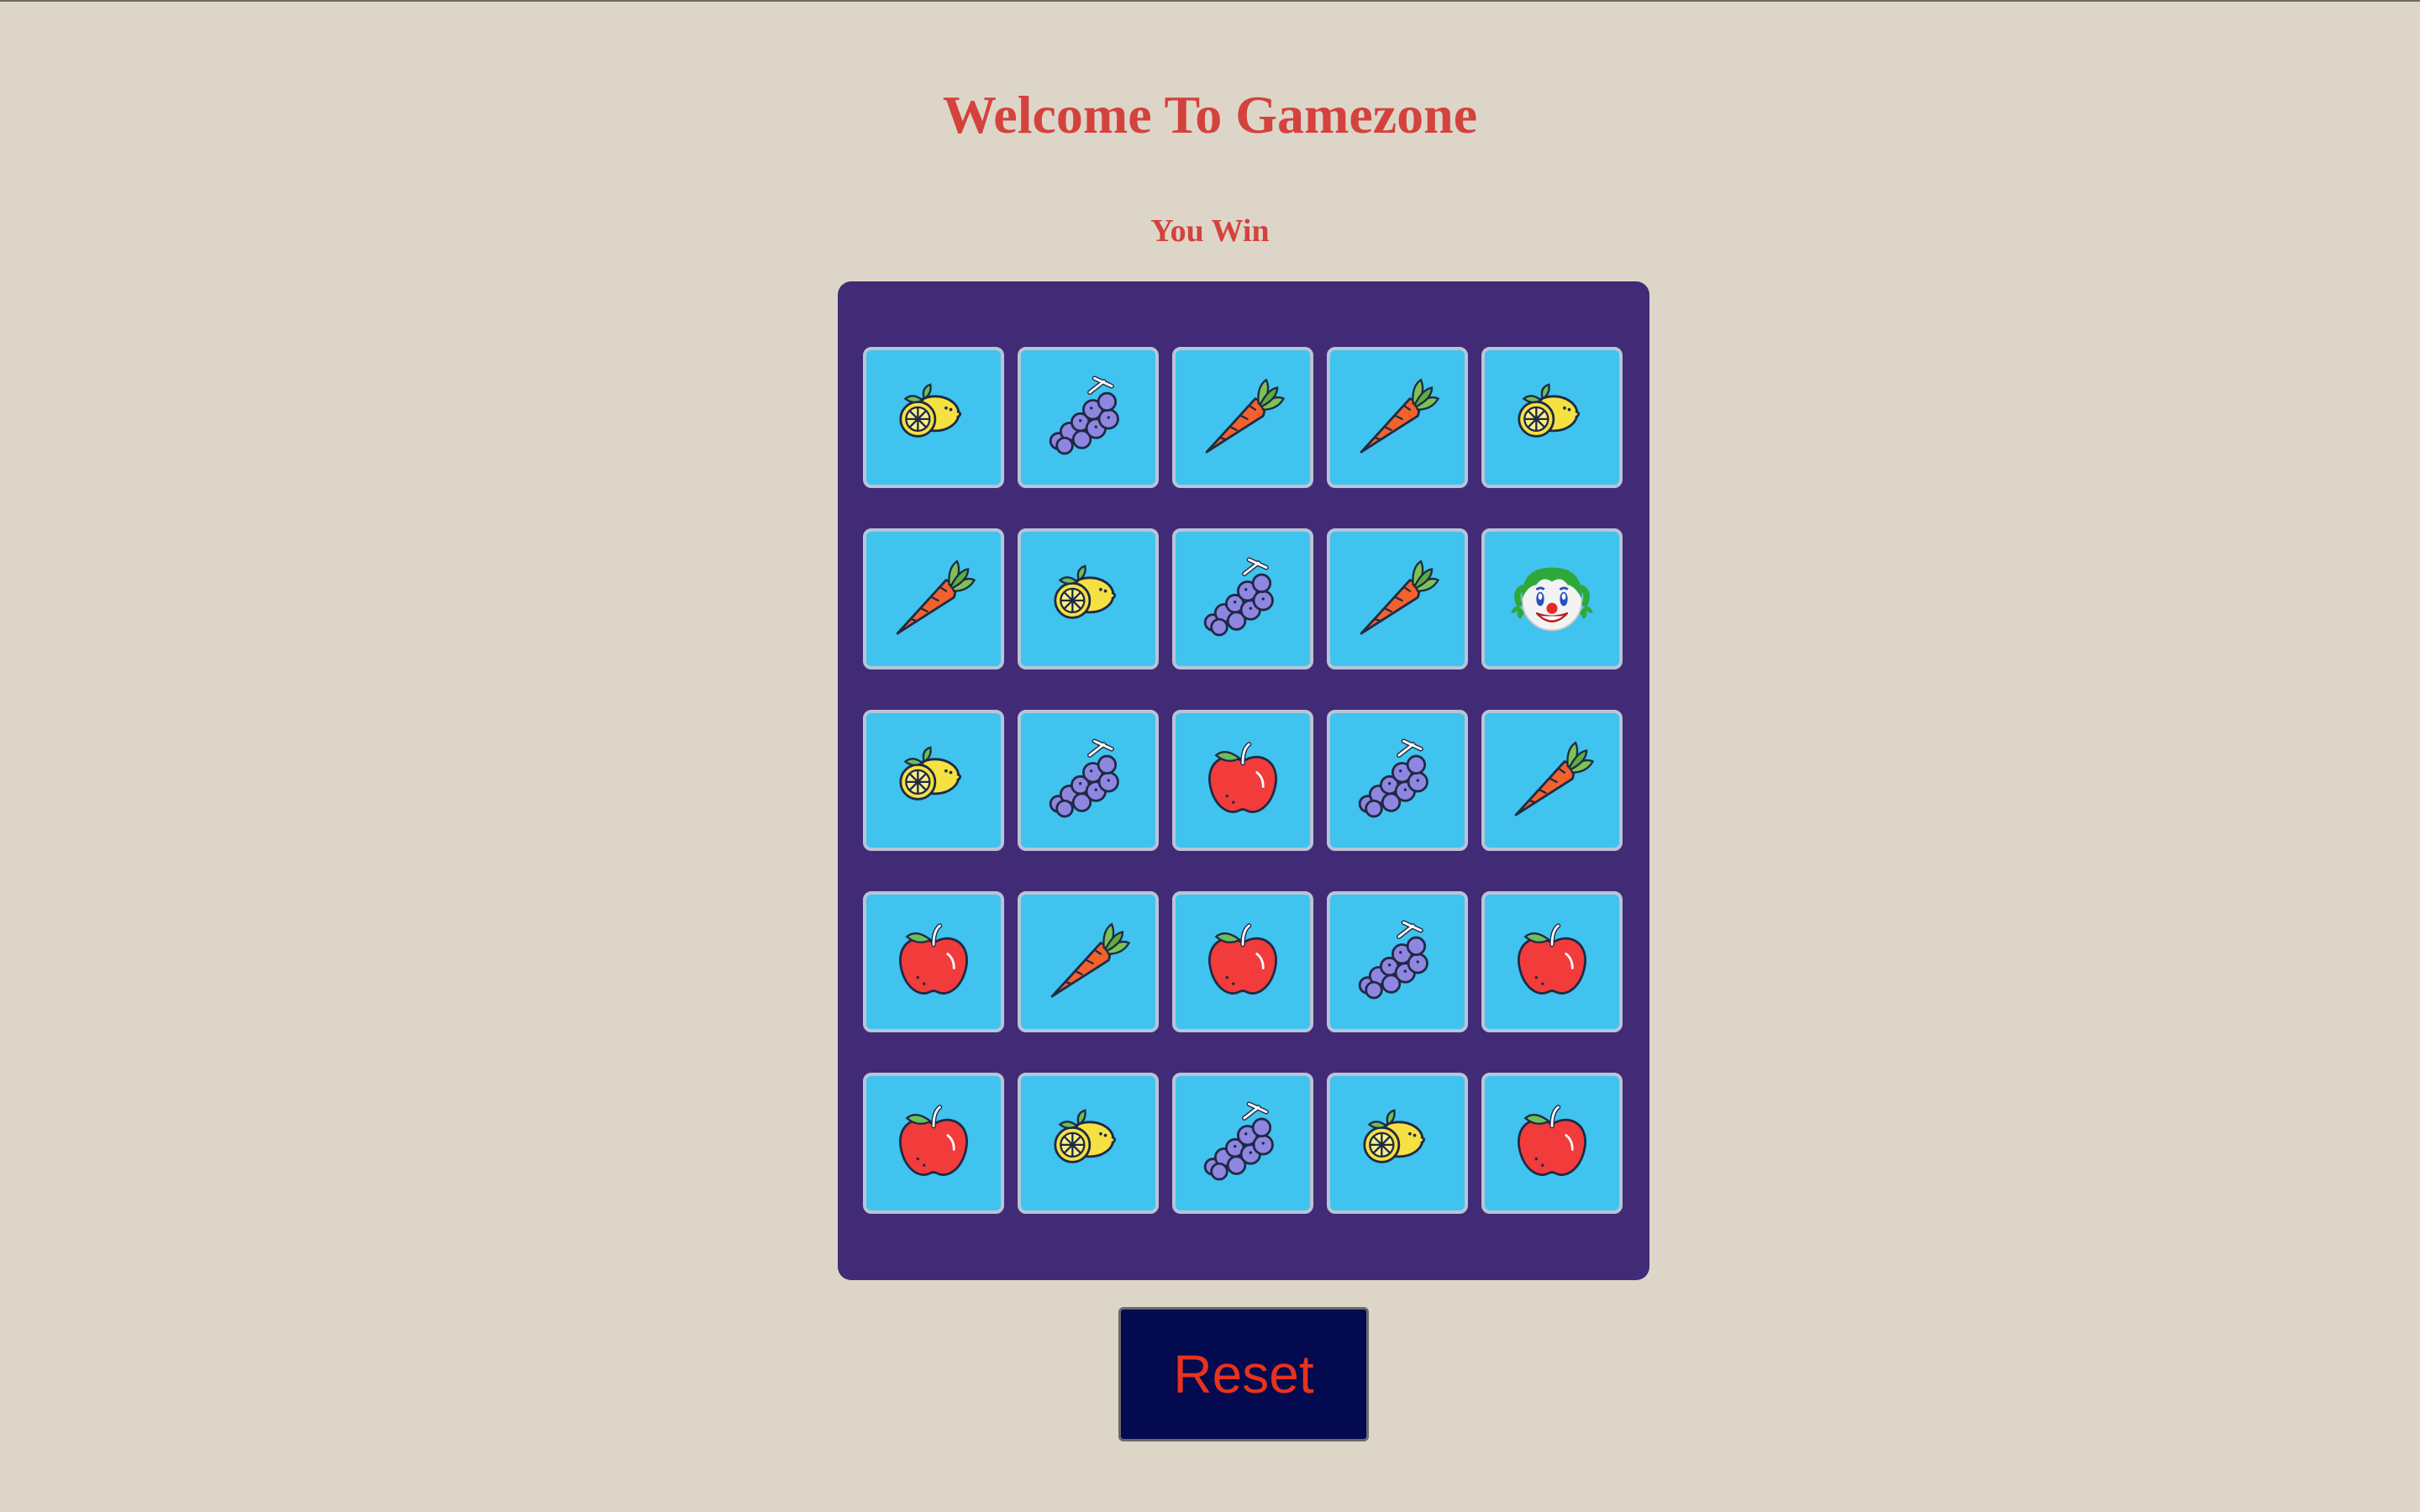  What do you see at coordinates (1243, 1374) in the screenshot?
I see `reset-button: Reset` at bounding box center [1243, 1374].